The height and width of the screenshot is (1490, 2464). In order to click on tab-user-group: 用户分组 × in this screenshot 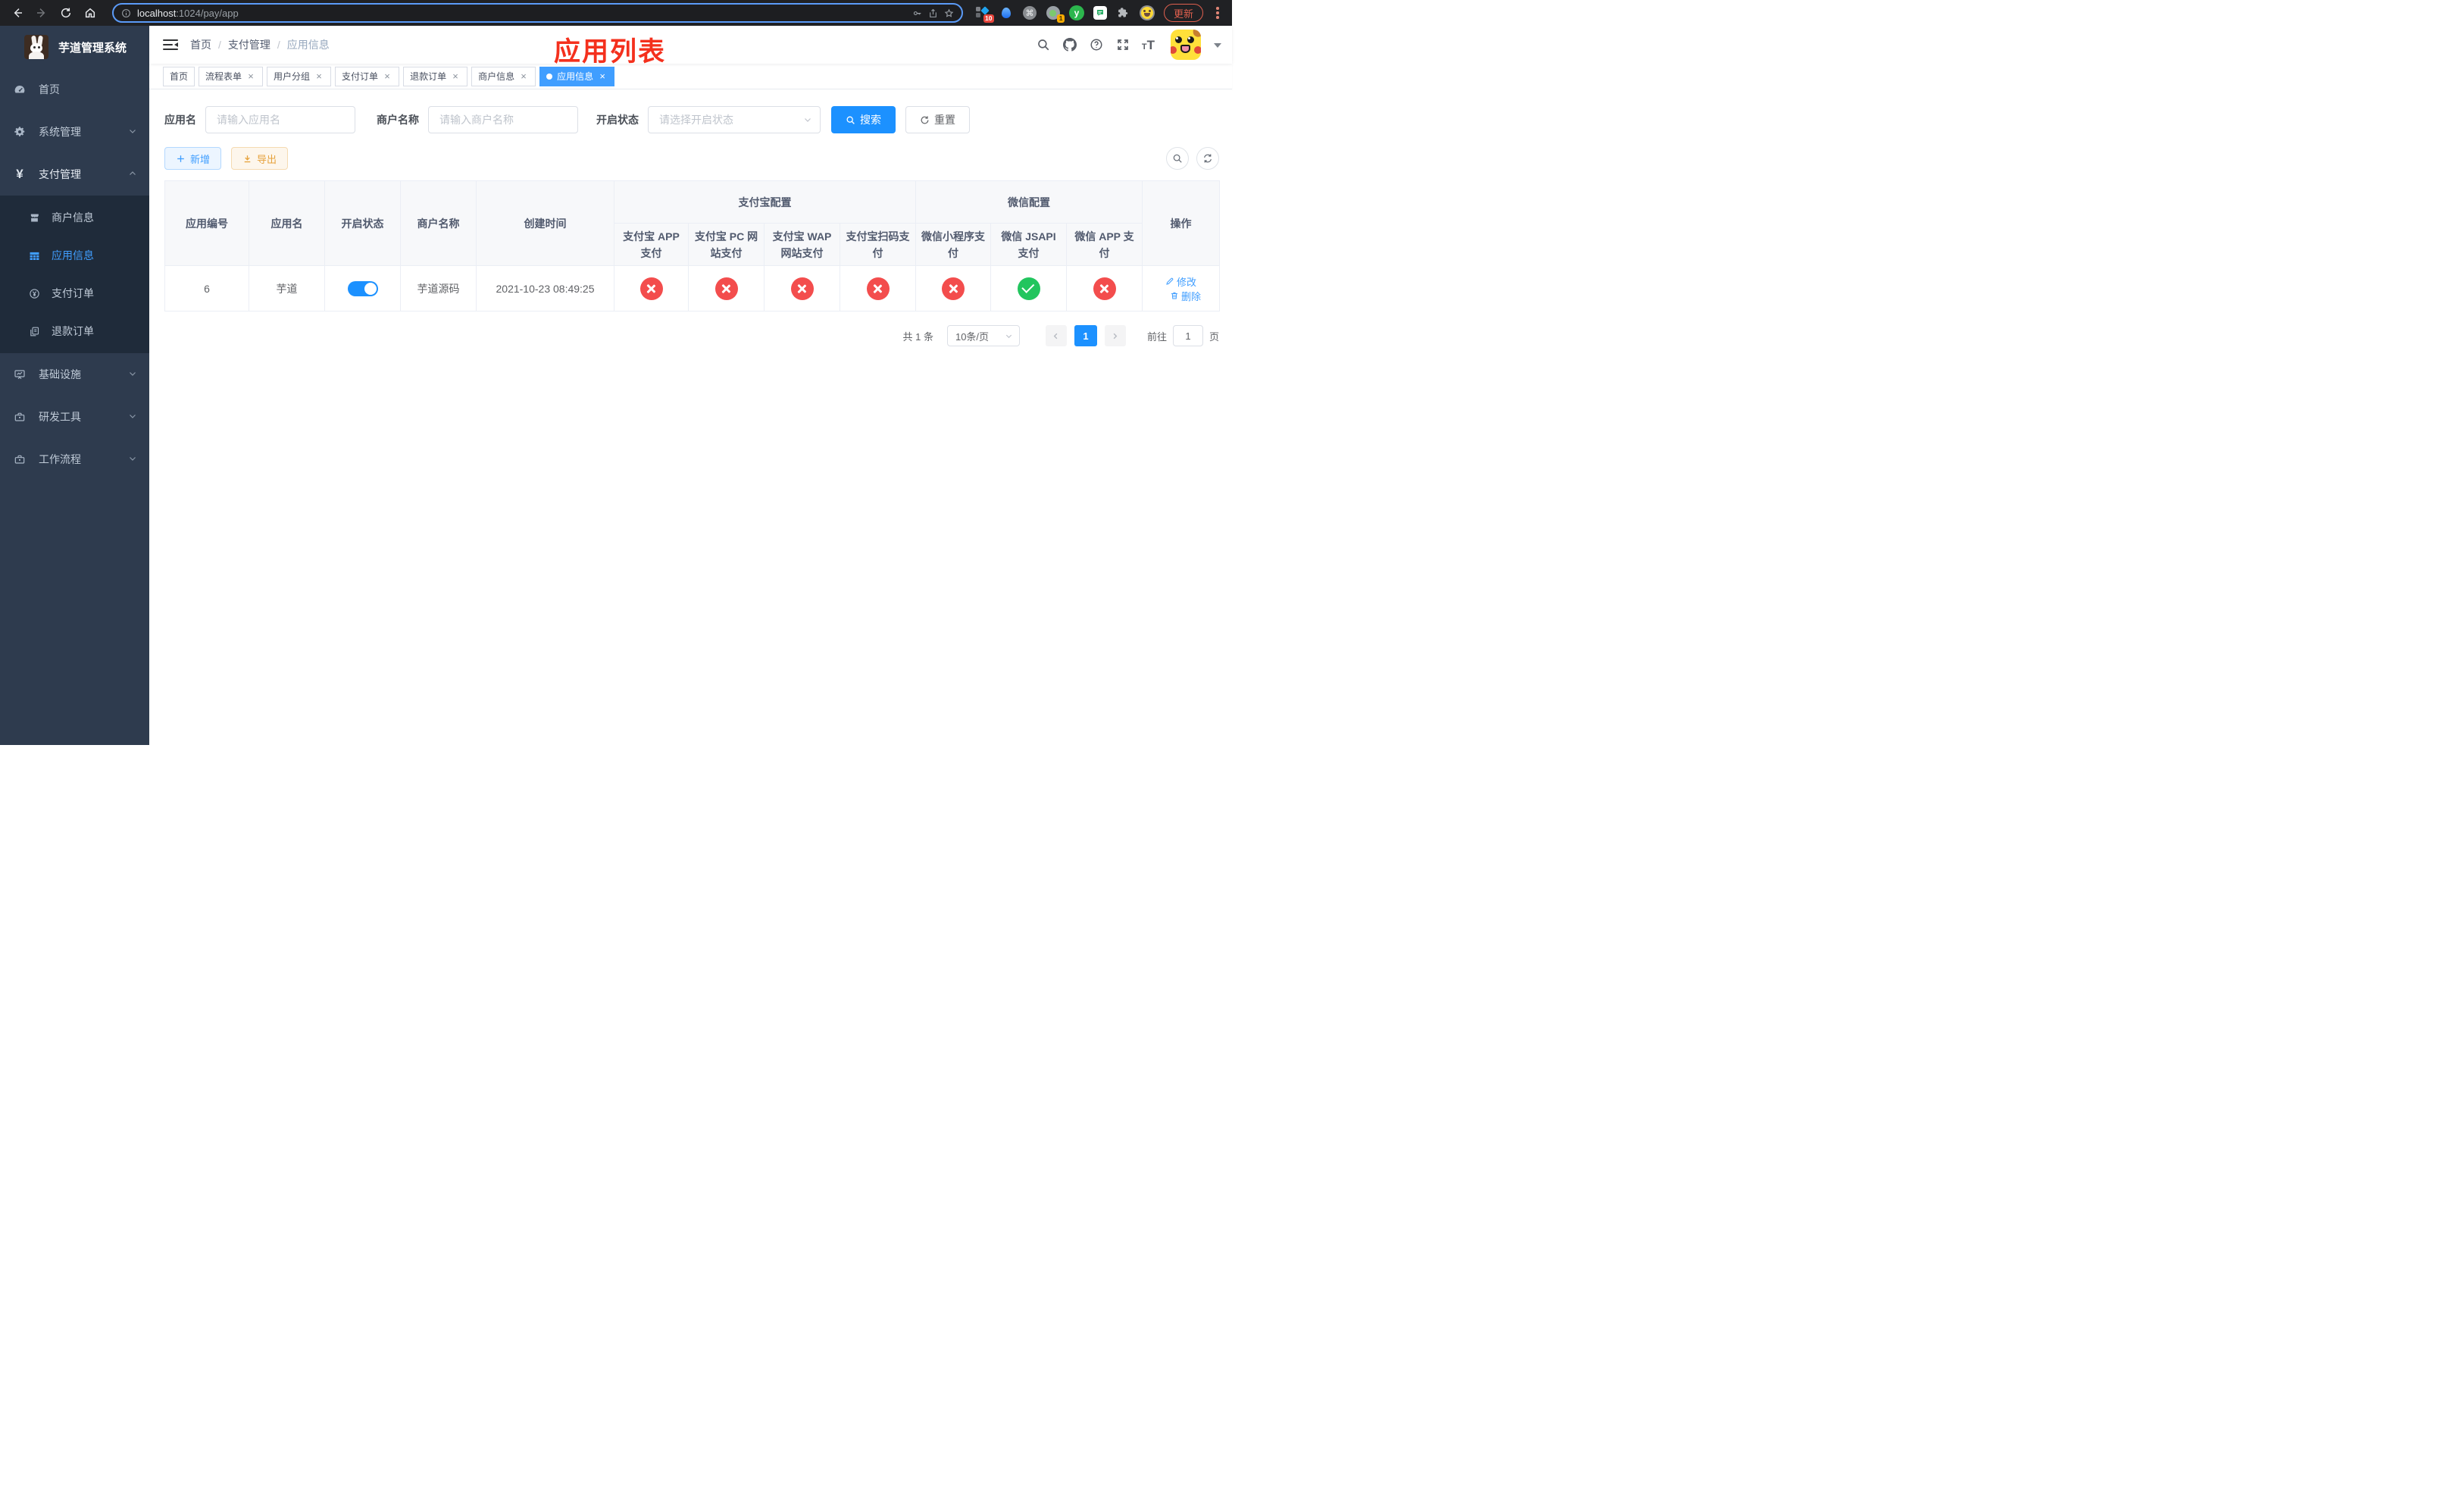, I will do `click(299, 76)`.